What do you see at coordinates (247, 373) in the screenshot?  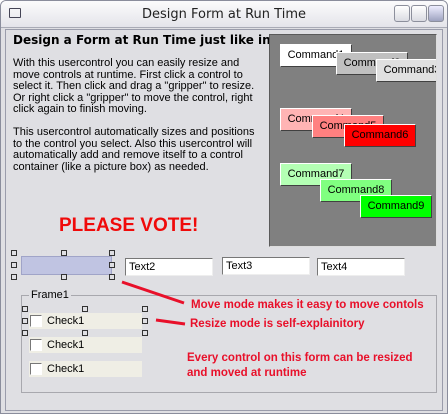 I see `every-note-line2: and moved at runtime` at bounding box center [247, 373].